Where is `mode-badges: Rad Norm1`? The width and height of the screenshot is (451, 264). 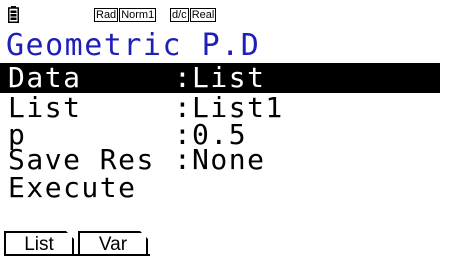
mode-badges: Rad Norm1 is located at coordinates (125, 15).